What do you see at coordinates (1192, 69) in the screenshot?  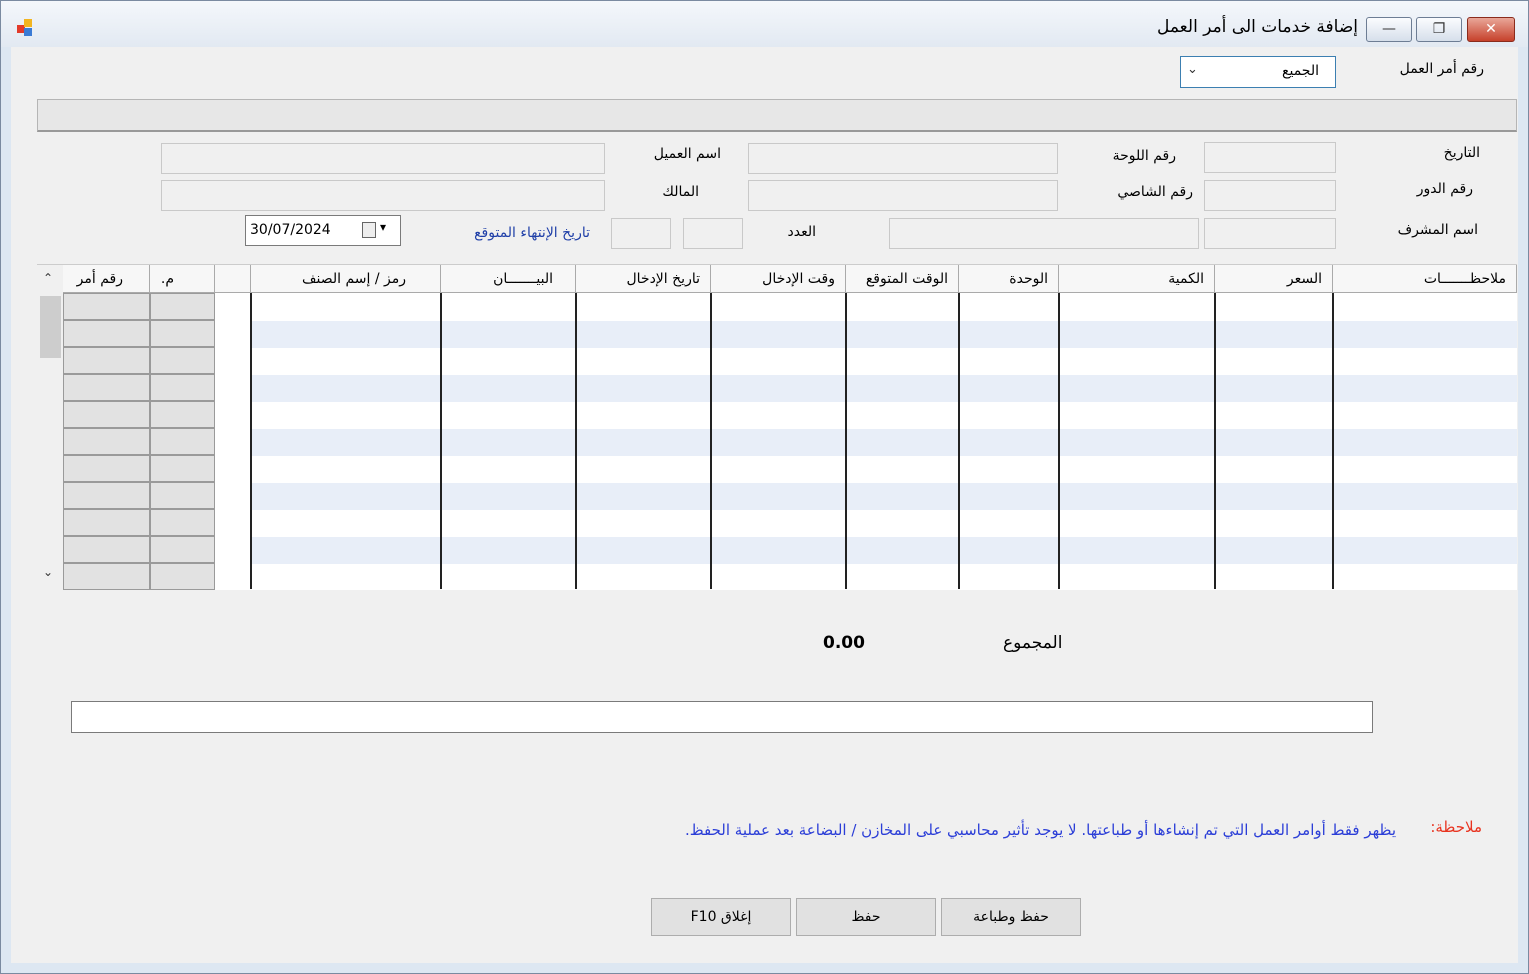 I see `chevron-down-icon: ⌄` at bounding box center [1192, 69].